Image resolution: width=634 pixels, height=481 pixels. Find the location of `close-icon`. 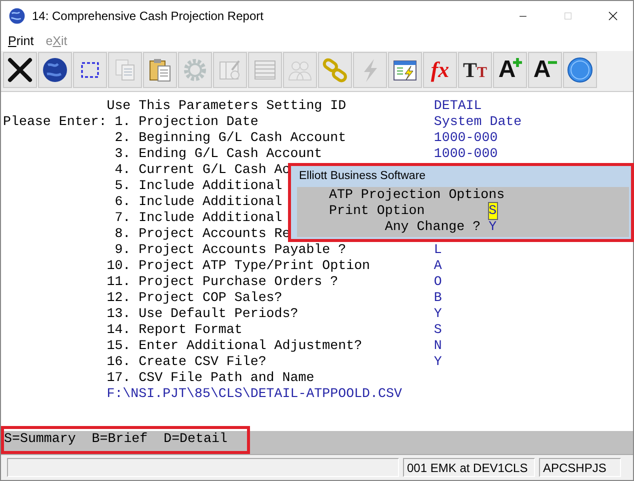

close-icon is located at coordinates (20, 70).